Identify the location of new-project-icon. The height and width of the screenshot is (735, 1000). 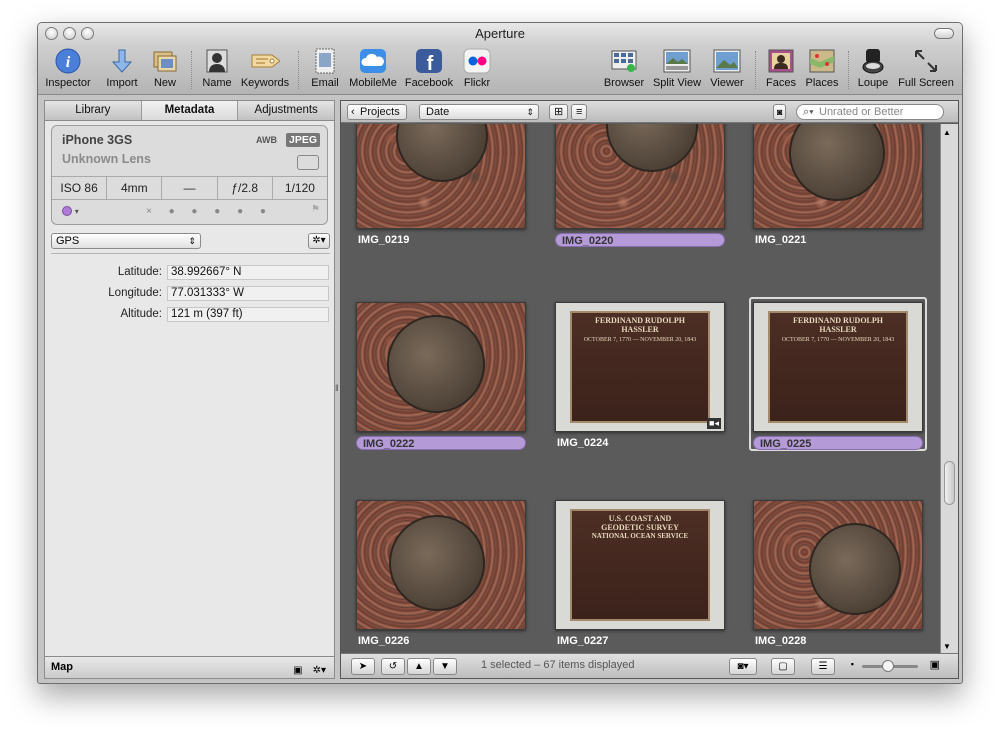
(165, 61).